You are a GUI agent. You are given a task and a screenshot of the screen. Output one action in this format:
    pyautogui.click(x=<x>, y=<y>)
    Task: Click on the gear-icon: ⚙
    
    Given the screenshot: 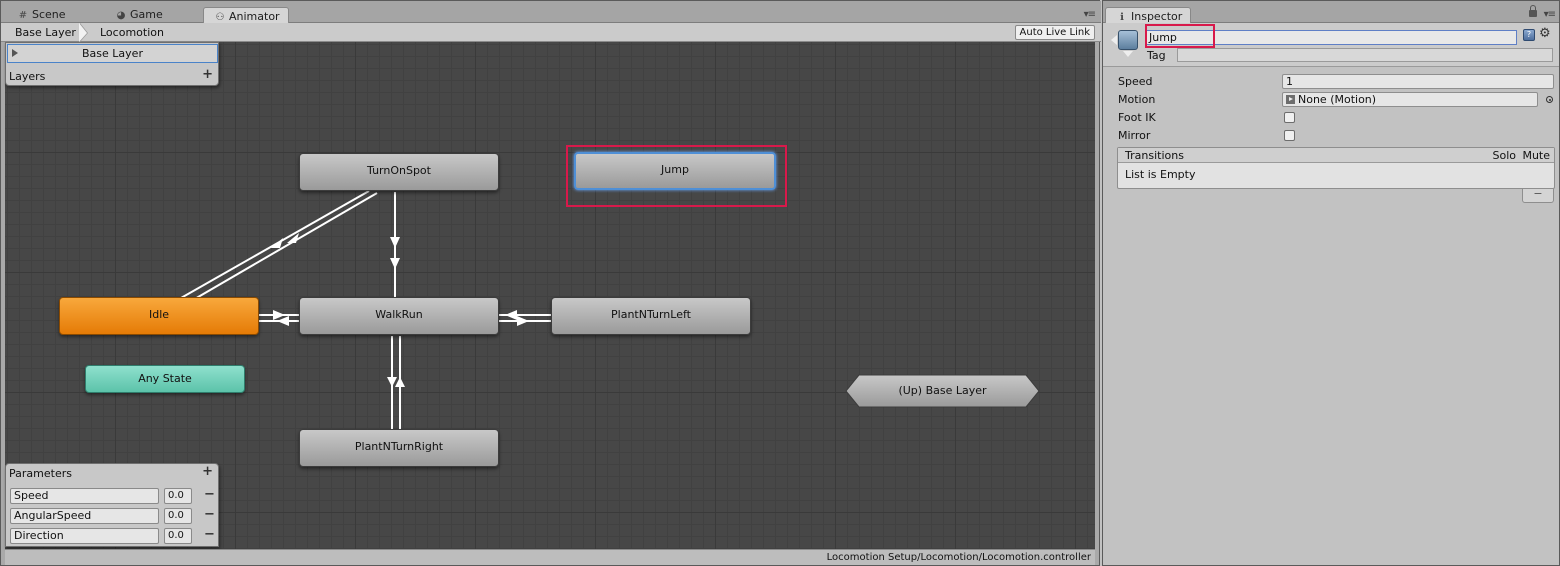 What is the action you would take?
    pyautogui.click(x=1545, y=33)
    